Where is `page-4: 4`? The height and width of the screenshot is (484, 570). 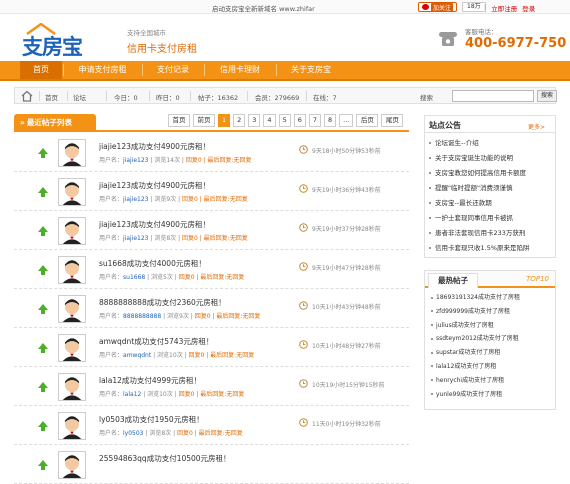 page-4: 4 is located at coordinates (269, 120).